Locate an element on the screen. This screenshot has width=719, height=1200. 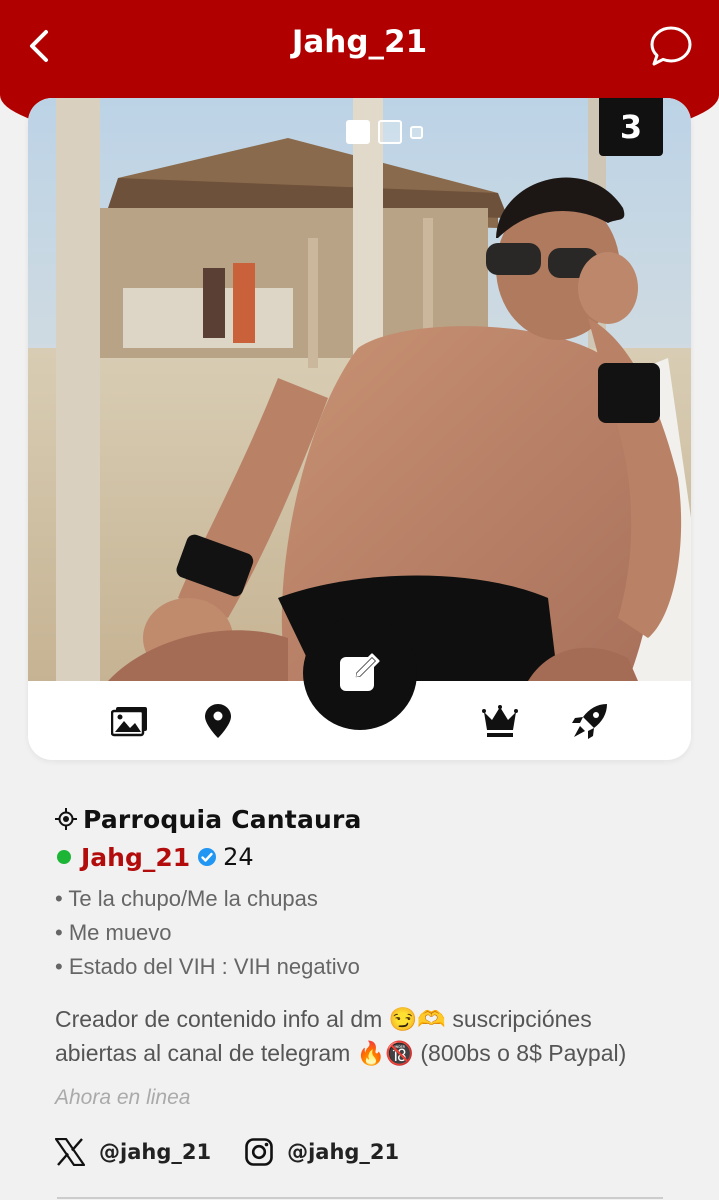
location-text: Parroquia Cantaura is located at coordinates (222, 819).